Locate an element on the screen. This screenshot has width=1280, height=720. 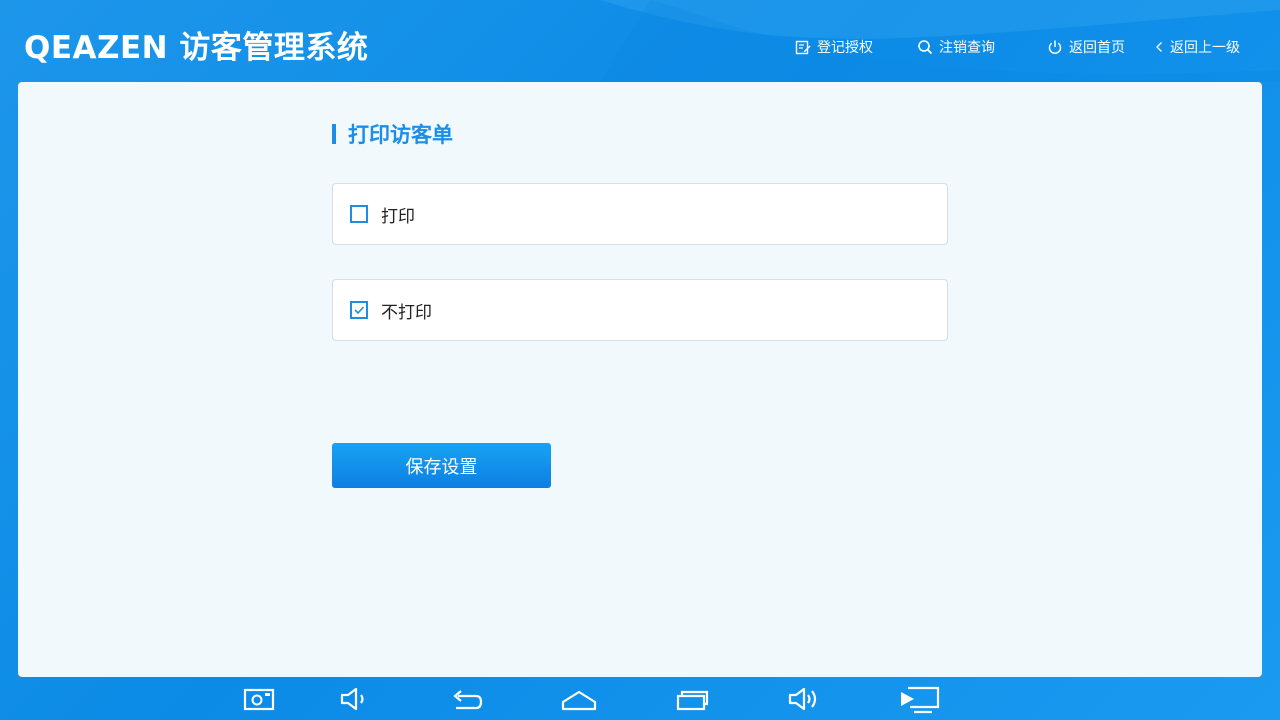
recents-button is located at coordinates (692, 699).